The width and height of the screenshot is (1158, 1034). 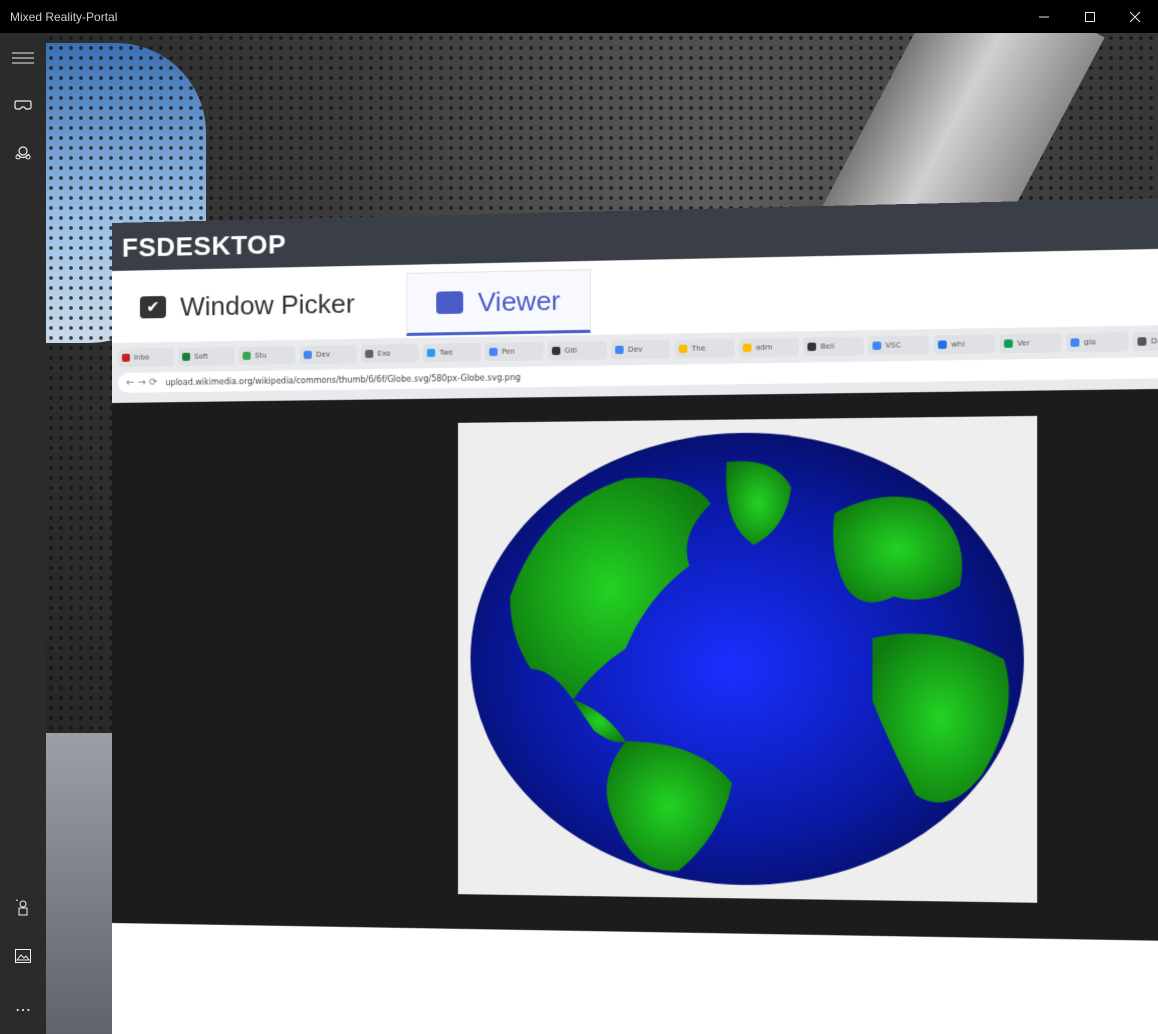 I want to click on browser-tab: Exo, so click(x=389, y=353).